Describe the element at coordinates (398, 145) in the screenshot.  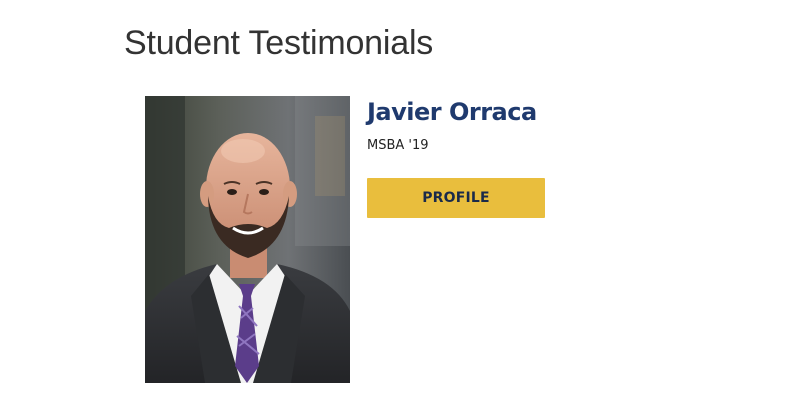
I see `student-degree: MSBA '19` at that location.